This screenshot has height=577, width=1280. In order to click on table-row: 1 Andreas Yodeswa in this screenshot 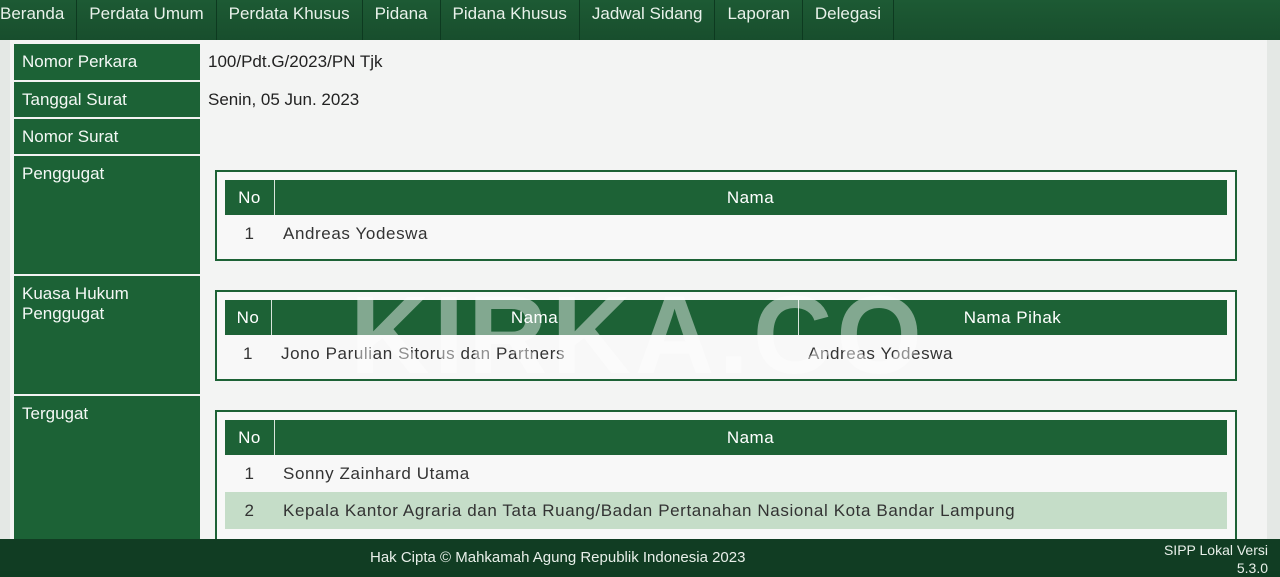, I will do `click(726, 233)`.